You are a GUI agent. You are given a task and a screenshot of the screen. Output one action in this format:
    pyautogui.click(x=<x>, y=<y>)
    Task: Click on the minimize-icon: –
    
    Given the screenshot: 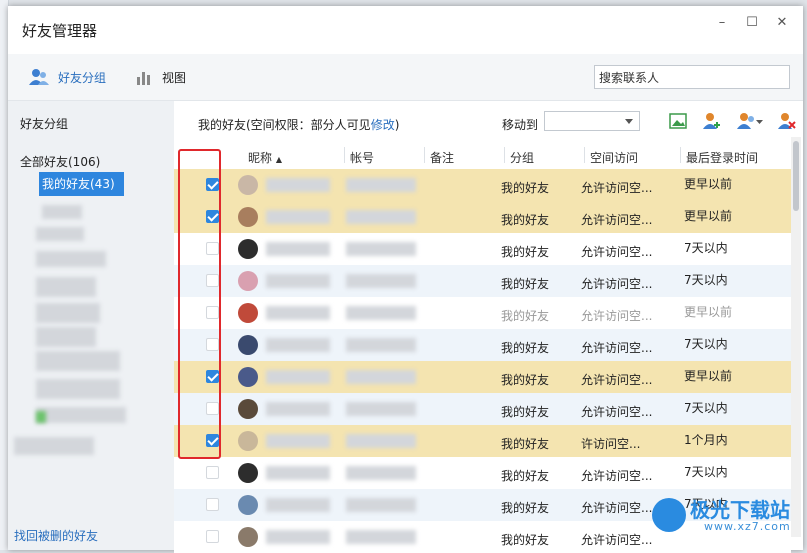 What is the action you would take?
    pyautogui.click(x=722, y=23)
    